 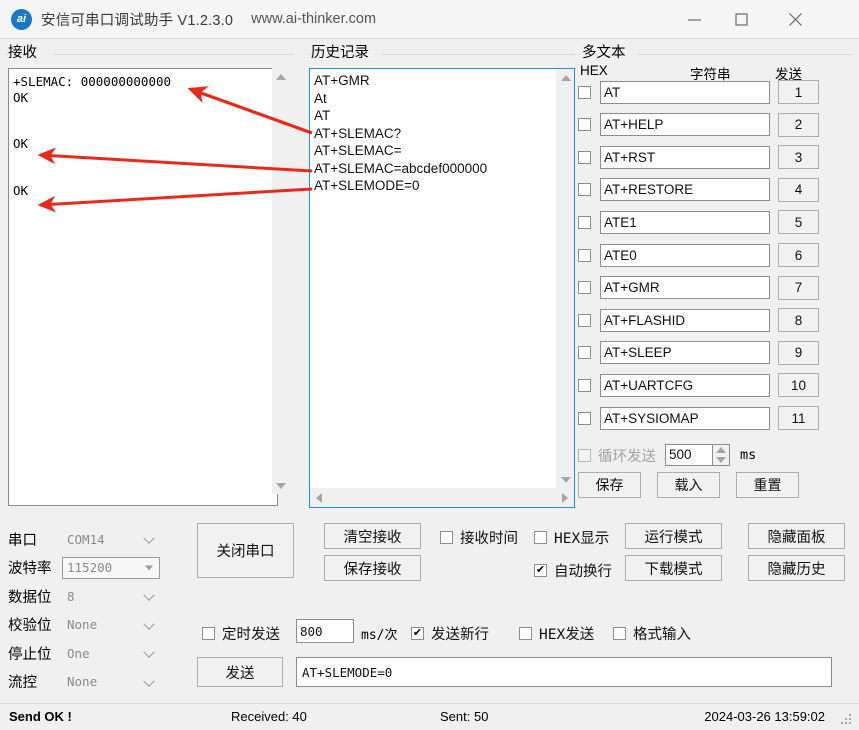 What do you see at coordinates (721, 450) in the screenshot?
I see `stepper-up-icon` at bounding box center [721, 450].